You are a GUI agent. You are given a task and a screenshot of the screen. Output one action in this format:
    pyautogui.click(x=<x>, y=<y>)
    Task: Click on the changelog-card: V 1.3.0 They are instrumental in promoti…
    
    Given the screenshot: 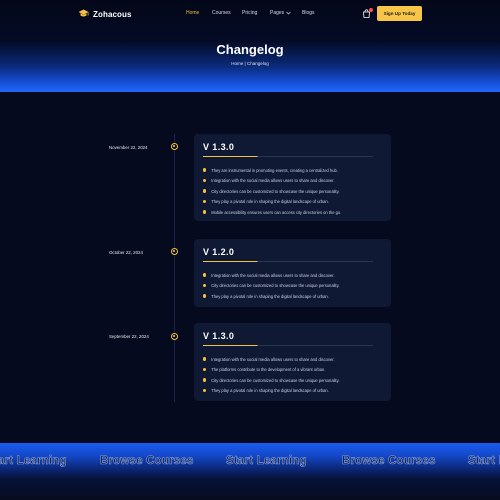 What is the action you would take?
    pyautogui.click(x=292, y=177)
    